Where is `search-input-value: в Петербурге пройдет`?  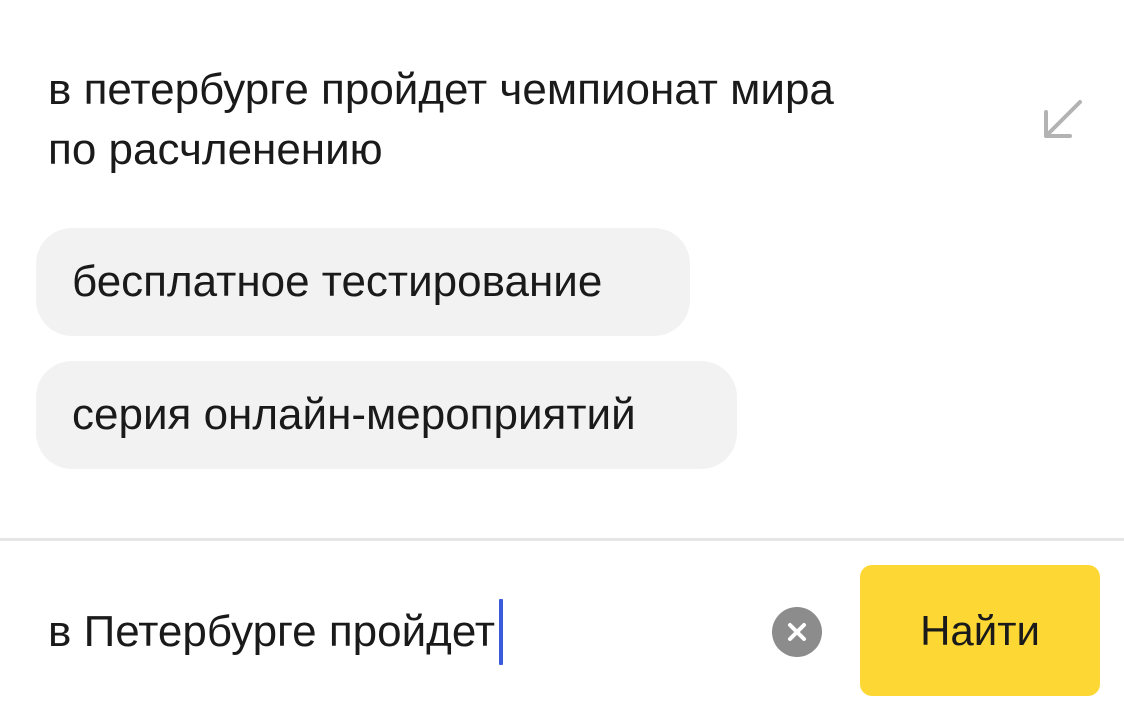 search-input-value: в Петербурге пройдет is located at coordinates (272, 631).